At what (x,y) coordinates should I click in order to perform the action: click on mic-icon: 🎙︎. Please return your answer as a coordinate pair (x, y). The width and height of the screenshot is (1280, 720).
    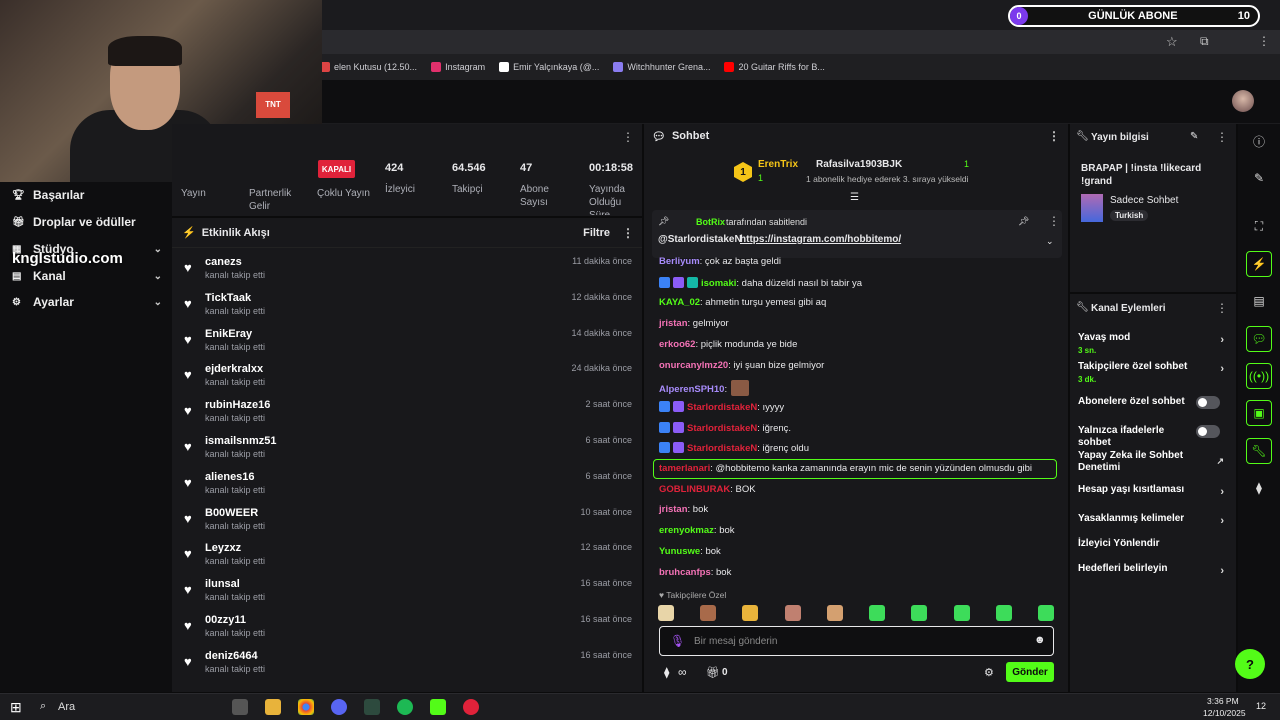
    Looking at the image, I should click on (677, 641).